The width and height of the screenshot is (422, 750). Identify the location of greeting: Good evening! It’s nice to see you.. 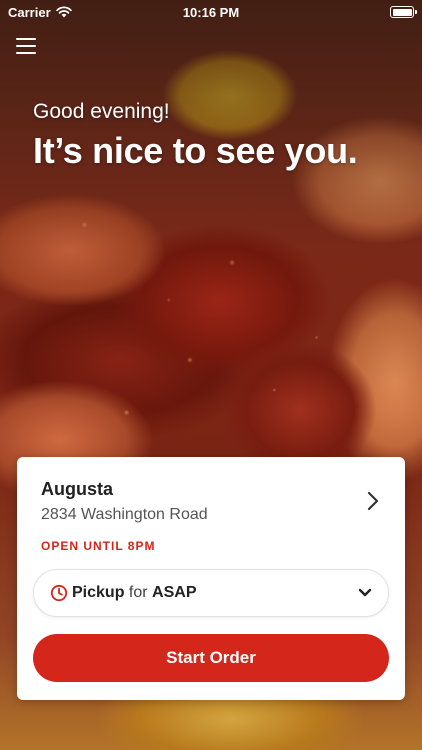
(217, 136).